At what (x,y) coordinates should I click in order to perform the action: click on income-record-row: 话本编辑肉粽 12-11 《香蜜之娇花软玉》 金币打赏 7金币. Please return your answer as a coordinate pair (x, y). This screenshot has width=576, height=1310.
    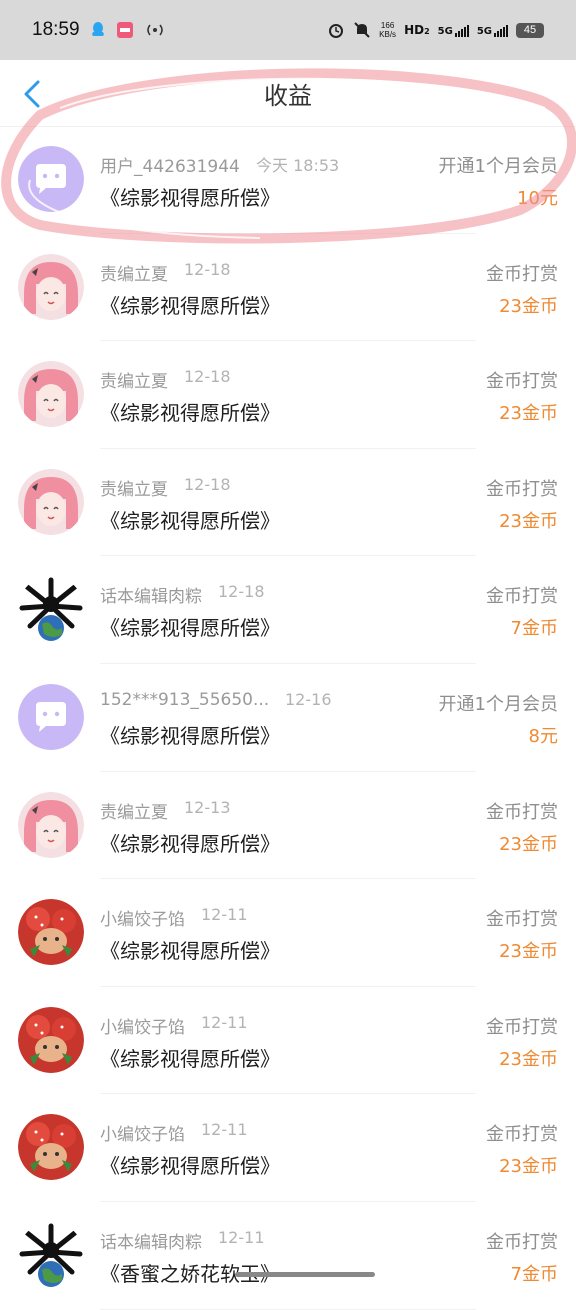
    Looking at the image, I should click on (288, 1256).